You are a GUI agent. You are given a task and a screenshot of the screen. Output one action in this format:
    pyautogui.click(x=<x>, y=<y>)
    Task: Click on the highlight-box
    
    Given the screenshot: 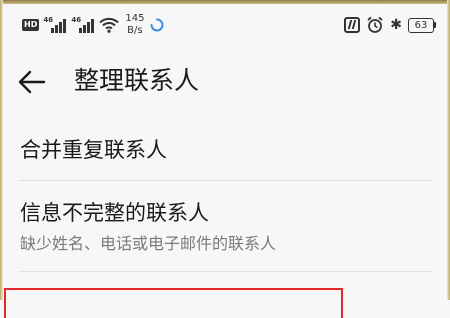 What is the action you would take?
    pyautogui.click(x=173, y=303)
    